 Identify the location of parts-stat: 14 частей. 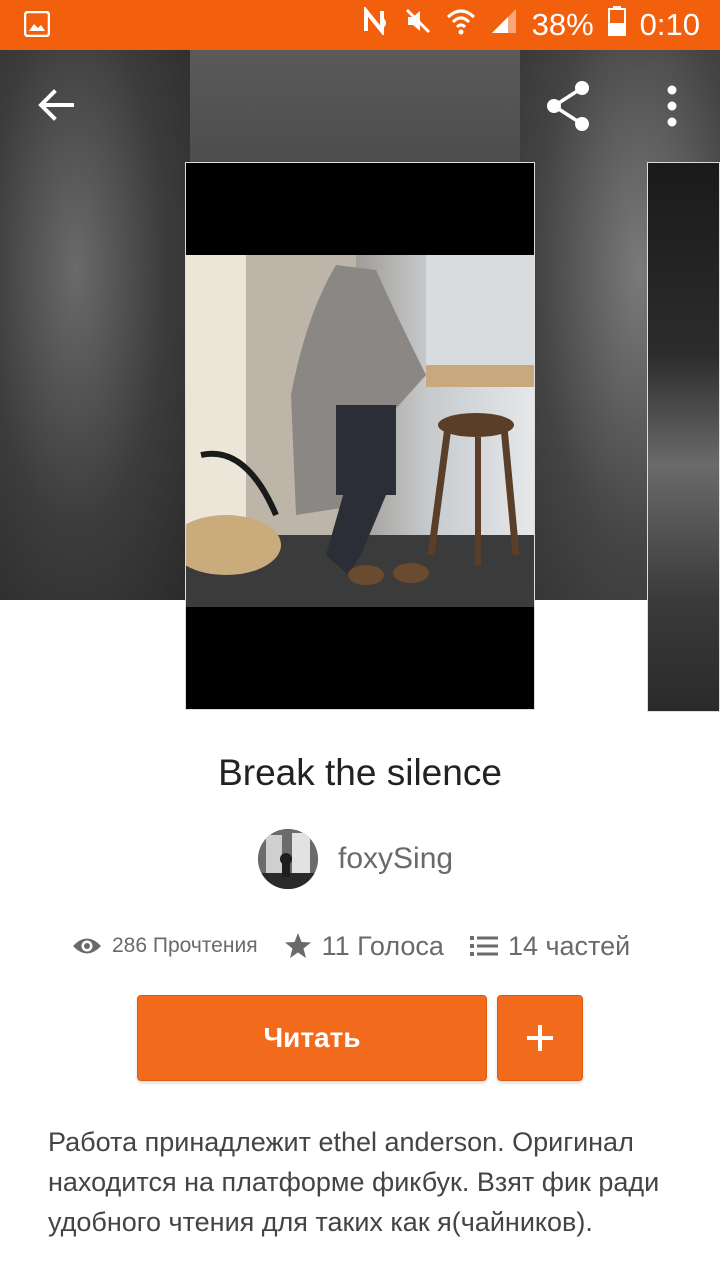
(550, 946).